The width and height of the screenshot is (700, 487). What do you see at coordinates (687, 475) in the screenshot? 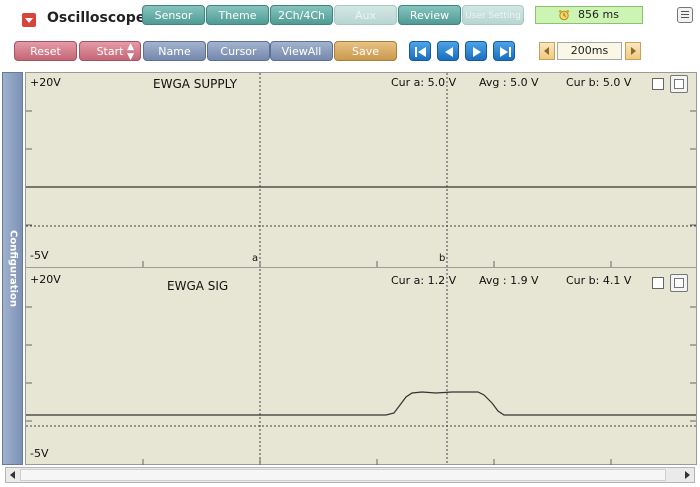
I see `scroll-right-icon` at bounding box center [687, 475].